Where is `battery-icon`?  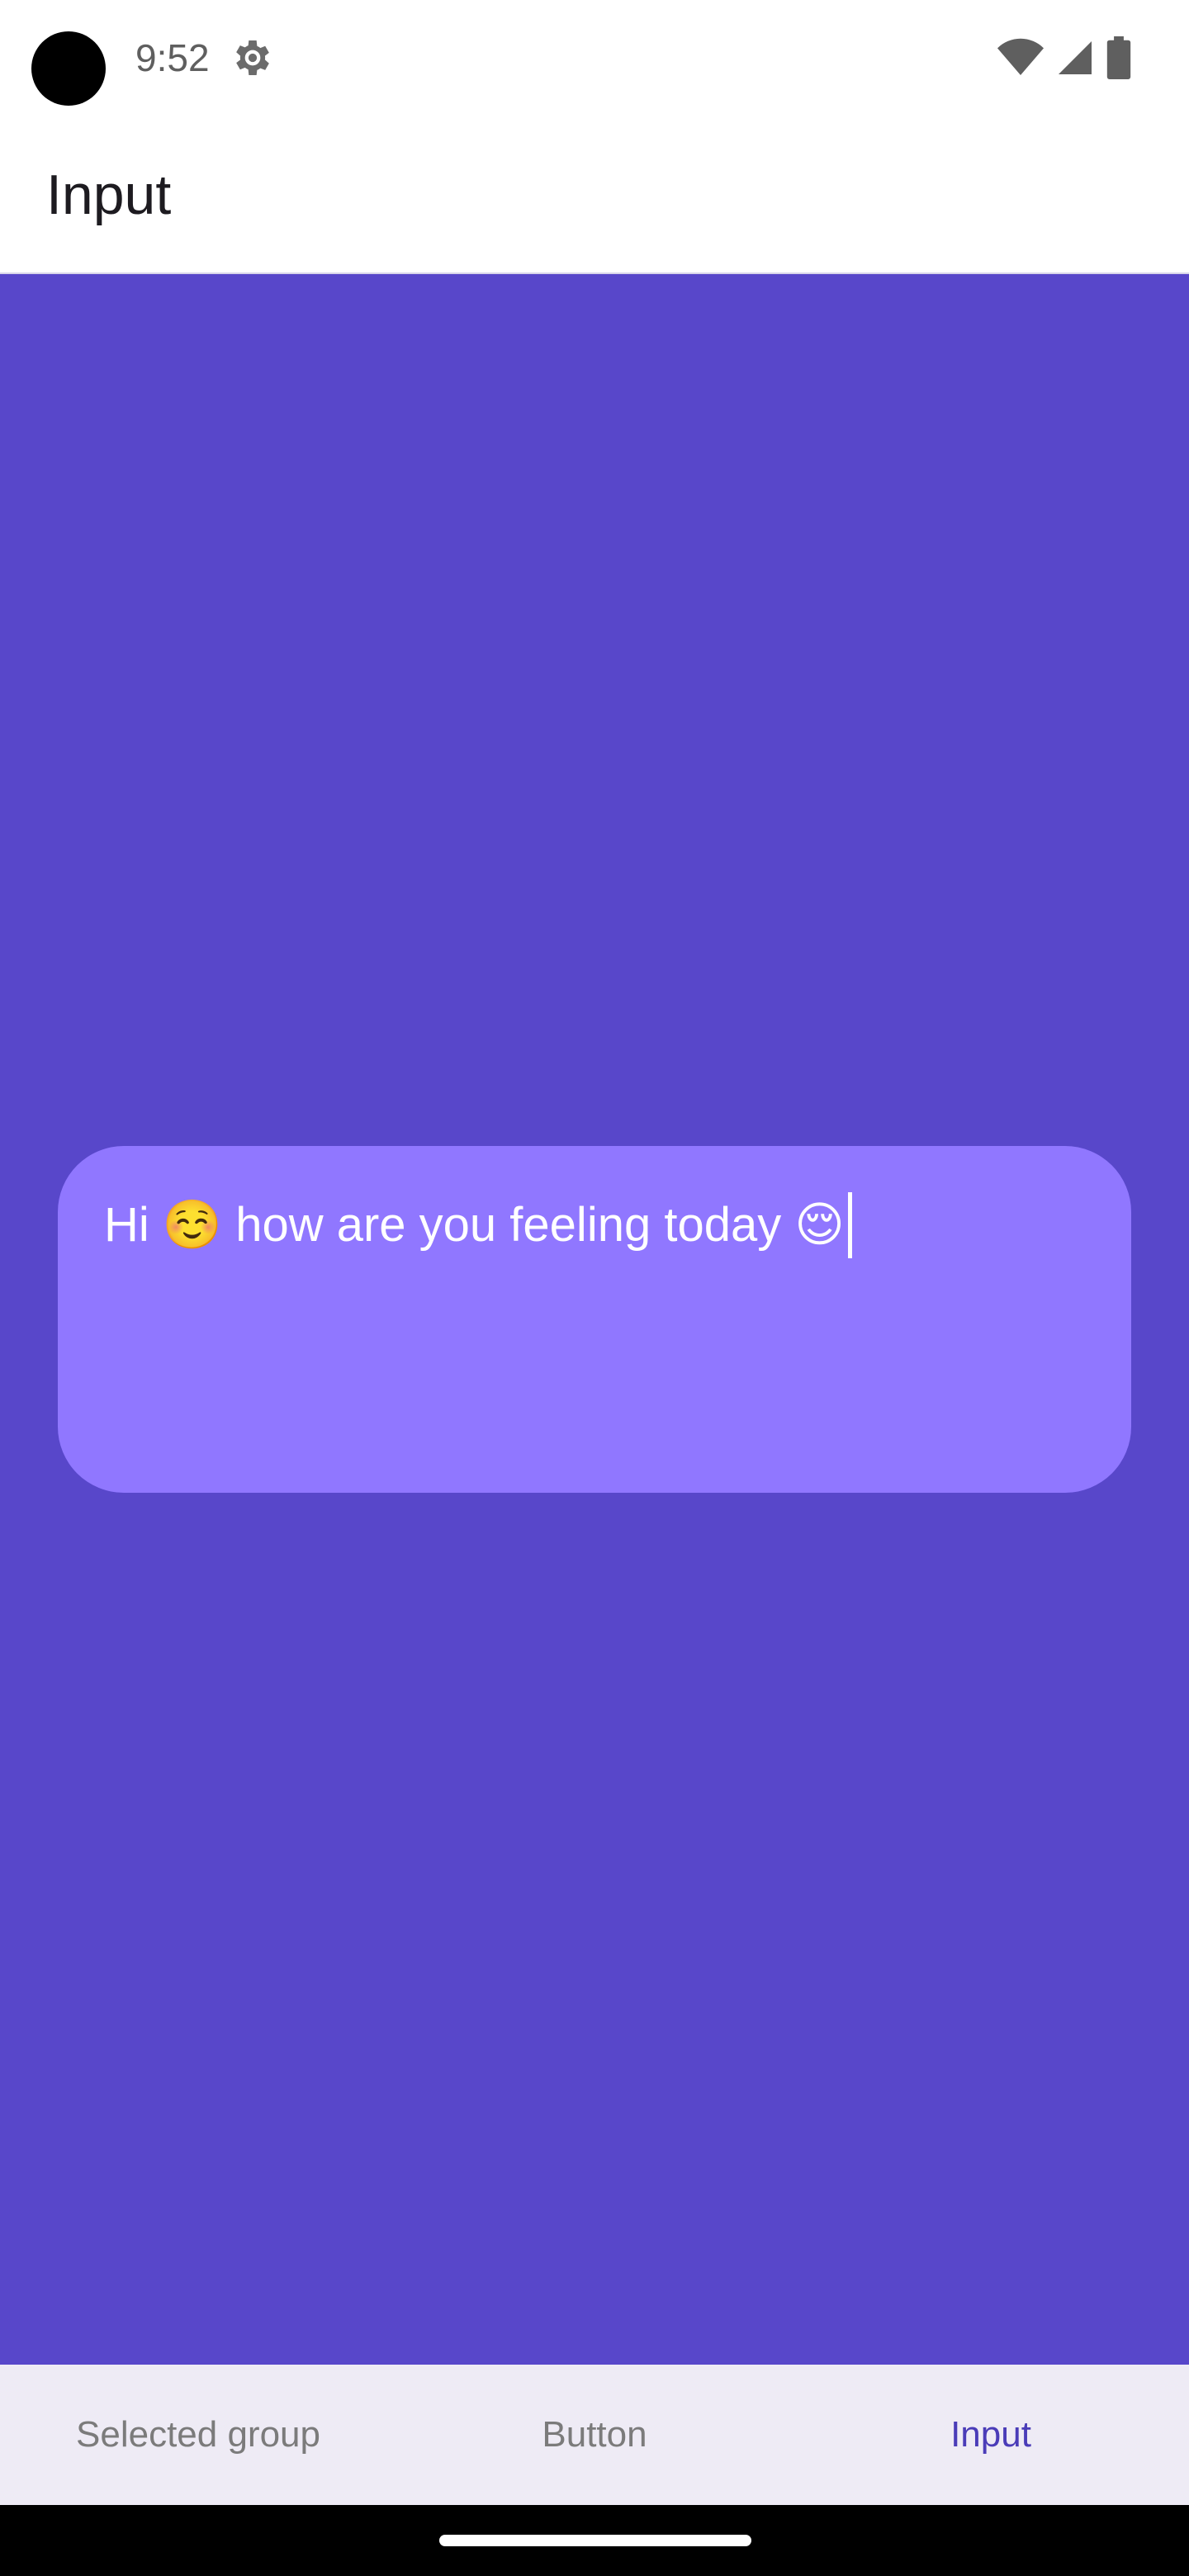
battery-icon is located at coordinates (1118, 57).